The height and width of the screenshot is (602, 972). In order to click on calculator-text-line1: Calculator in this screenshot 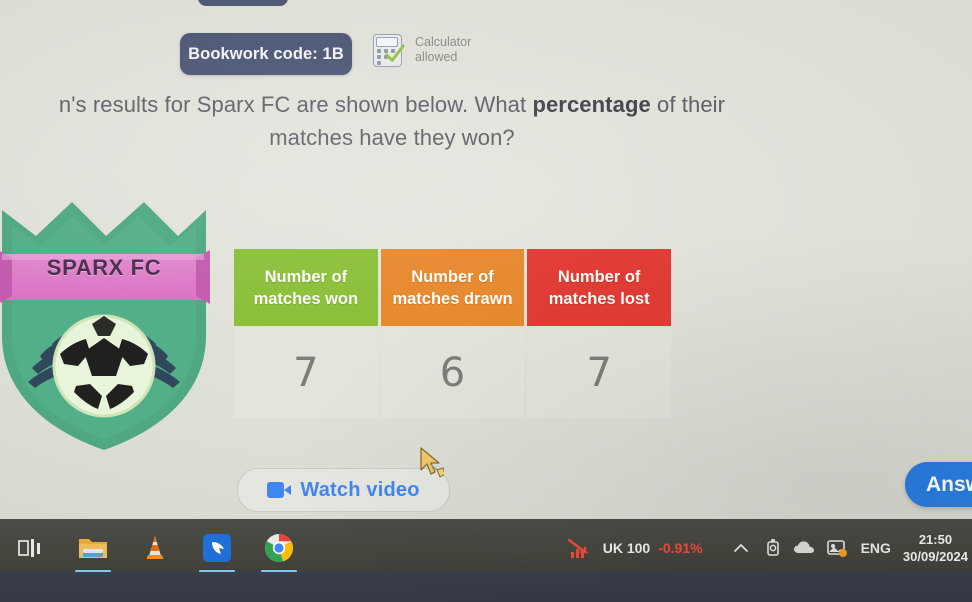, I will do `click(443, 42)`.